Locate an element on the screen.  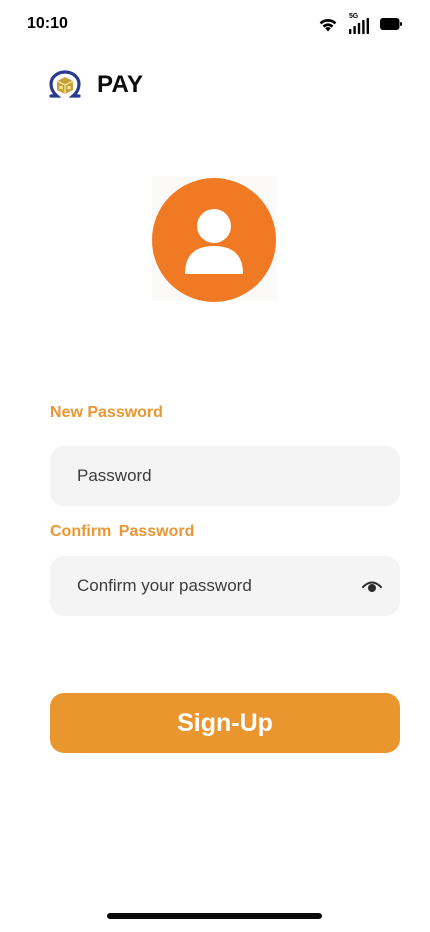
new-password-field is located at coordinates (225, 476).